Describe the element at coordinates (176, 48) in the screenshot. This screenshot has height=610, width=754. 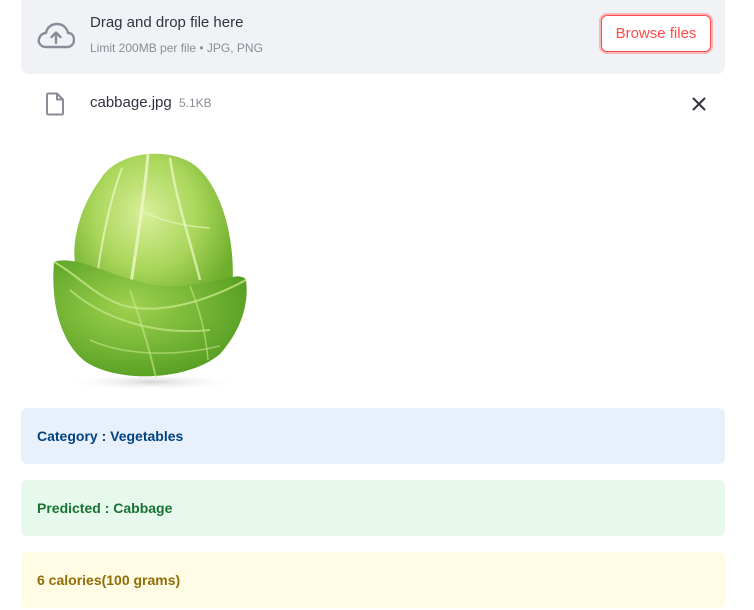
I see `dropzone-limit-text: Limit 200MB per file • JPG, PNG` at that location.